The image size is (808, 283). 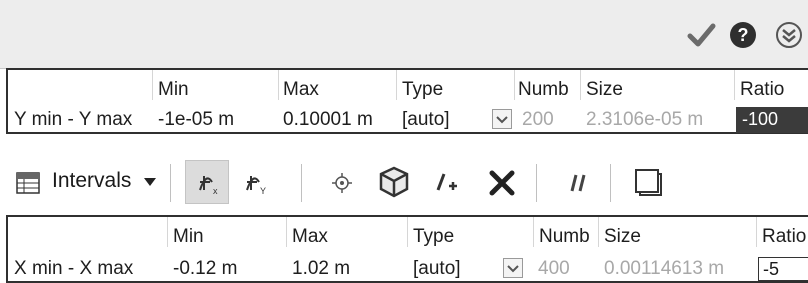 What do you see at coordinates (394, 182) in the screenshot?
I see `cube-icon` at bounding box center [394, 182].